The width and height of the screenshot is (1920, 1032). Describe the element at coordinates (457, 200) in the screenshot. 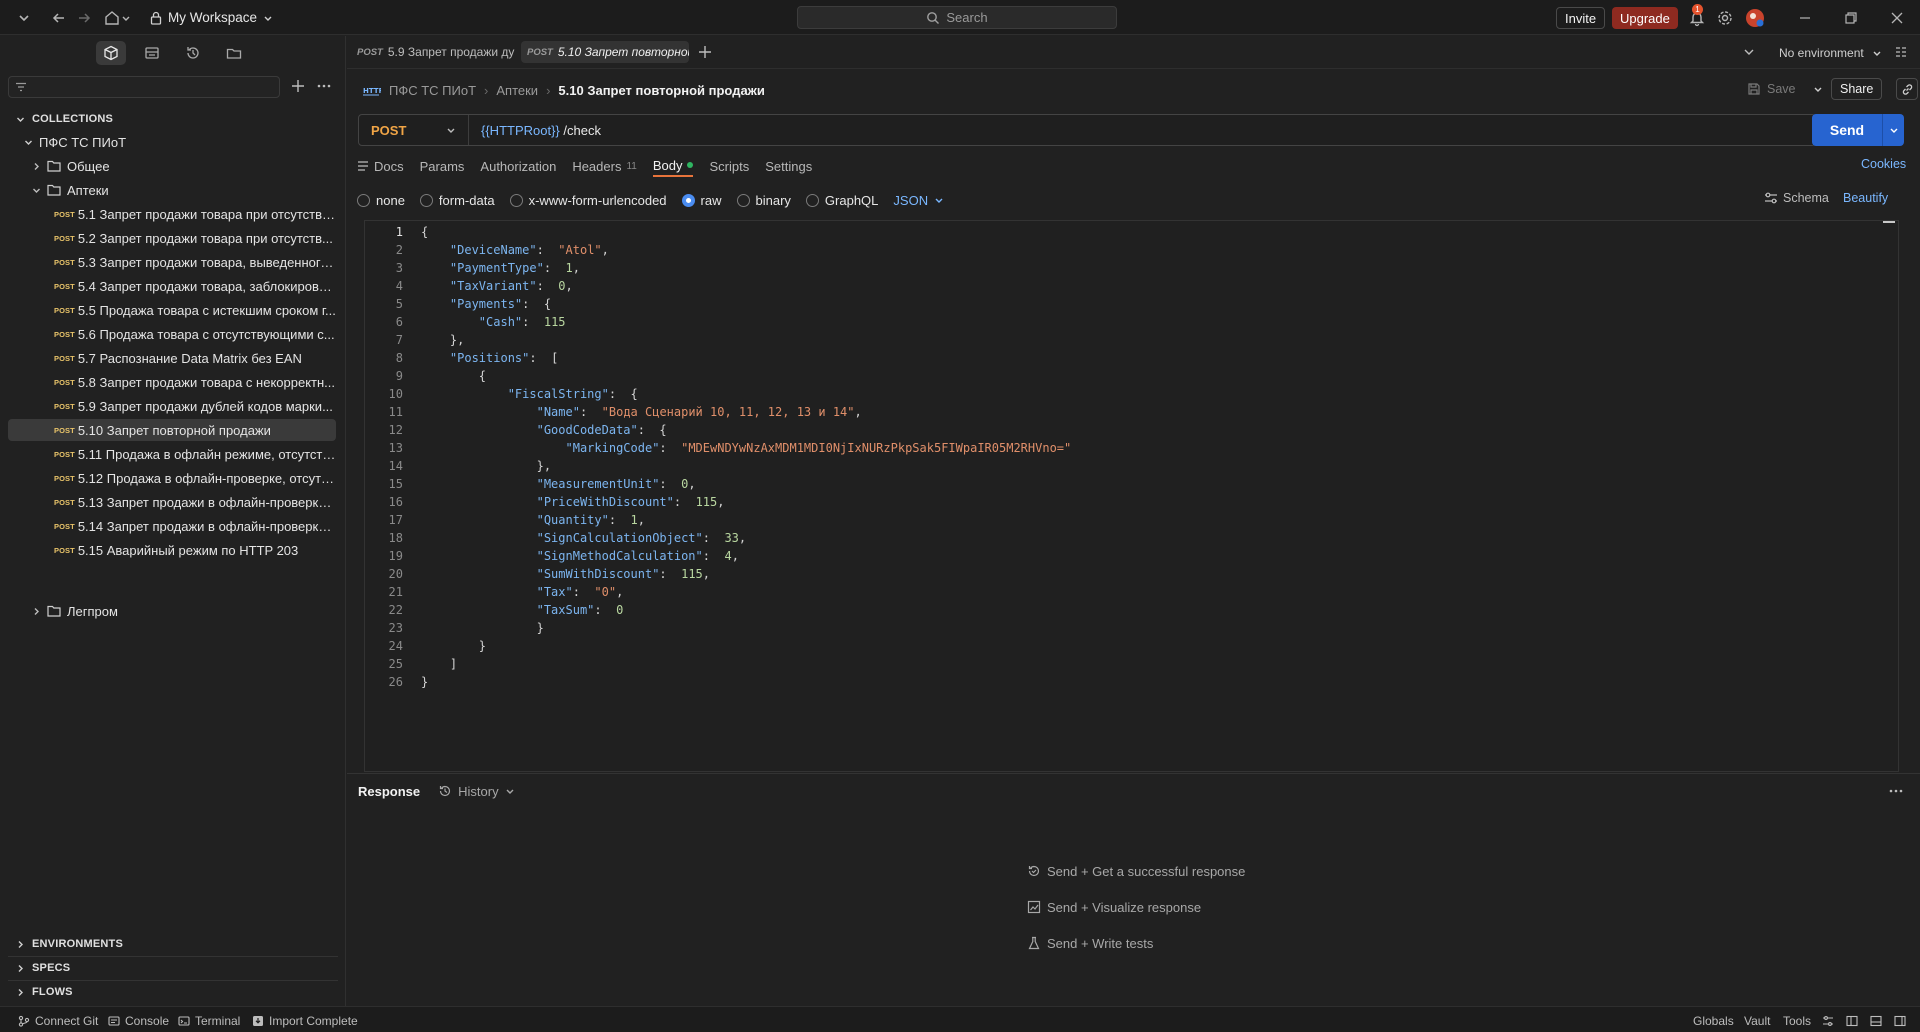

I see `radio-form-data: form-data` at that location.